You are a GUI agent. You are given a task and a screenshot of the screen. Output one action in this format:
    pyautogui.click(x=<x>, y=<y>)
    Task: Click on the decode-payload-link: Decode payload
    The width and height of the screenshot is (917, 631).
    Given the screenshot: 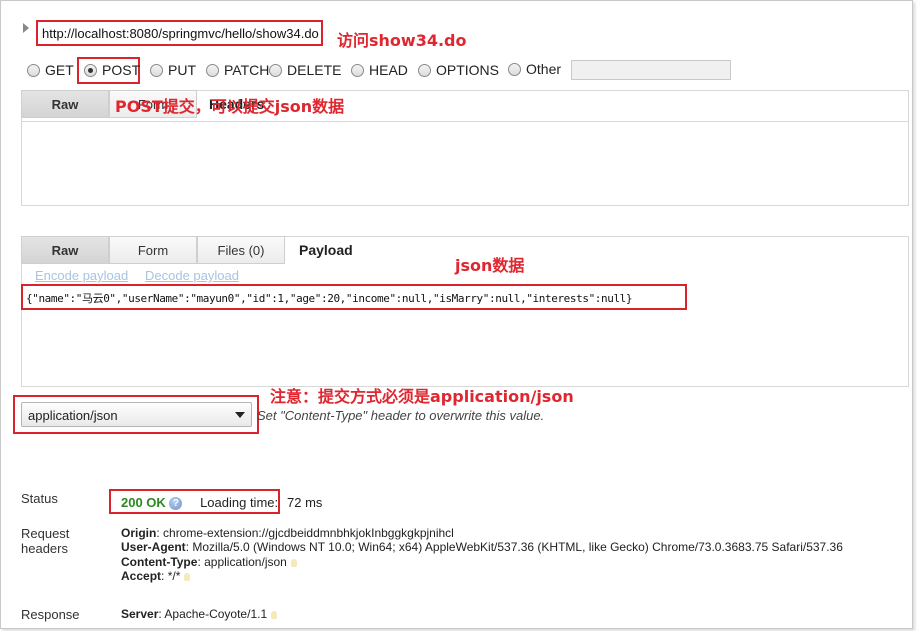 What is the action you would take?
    pyautogui.click(x=192, y=275)
    